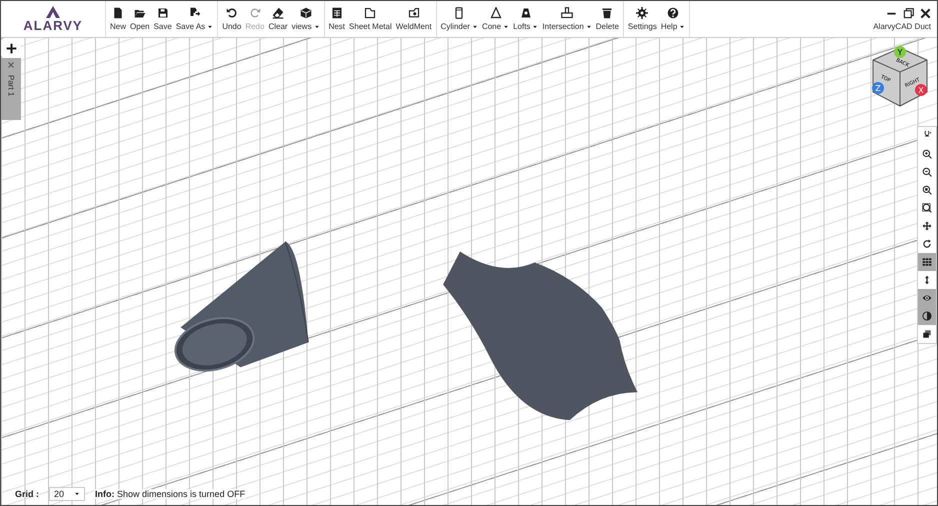  Describe the element at coordinates (567, 13) in the screenshot. I see `intersection-icon` at that location.